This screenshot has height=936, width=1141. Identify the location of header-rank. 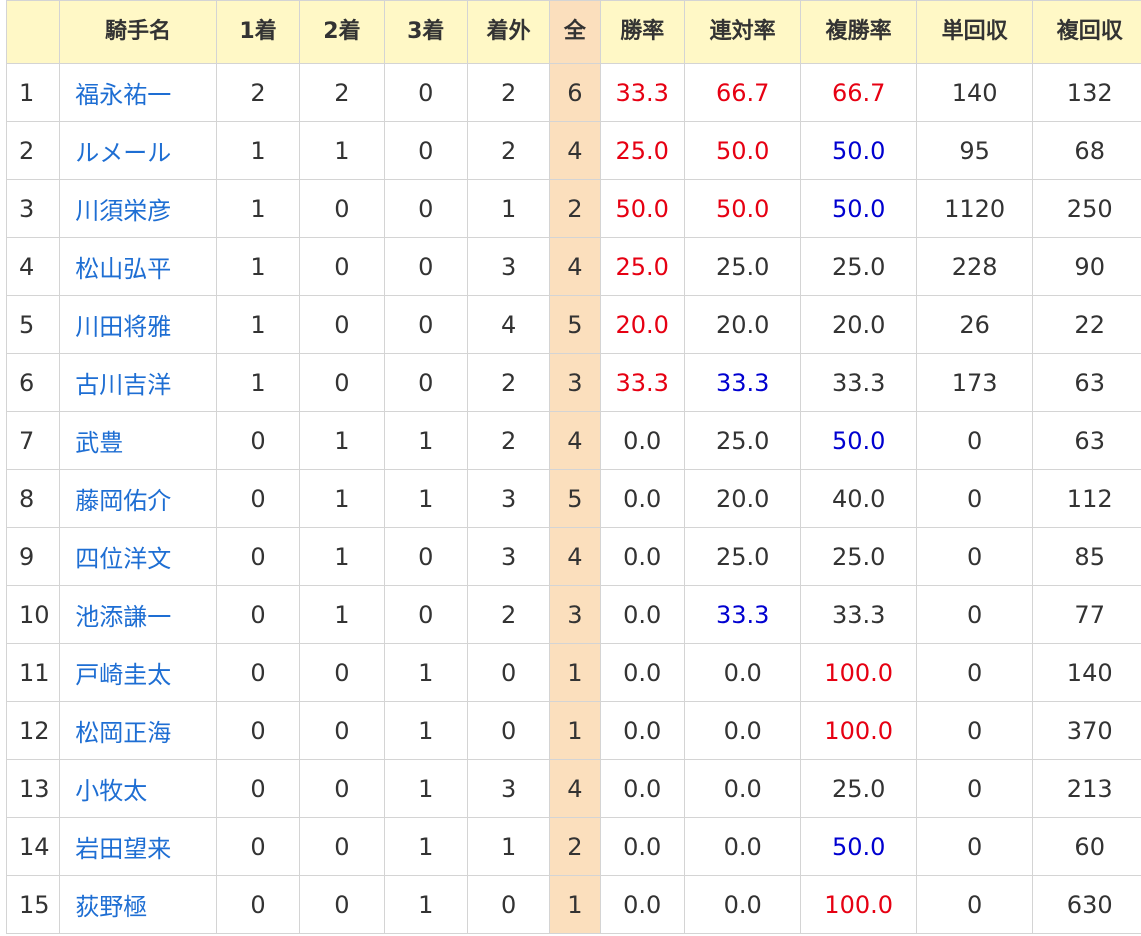
(33, 32).